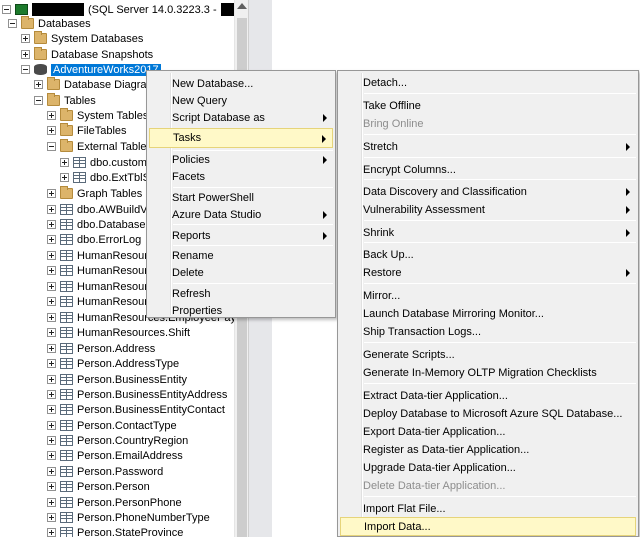  What do you see at coordinates (99, 146) in the screenshot?
I see `tree-row-external-tables: External Tables` at bounding box center [99, 146].